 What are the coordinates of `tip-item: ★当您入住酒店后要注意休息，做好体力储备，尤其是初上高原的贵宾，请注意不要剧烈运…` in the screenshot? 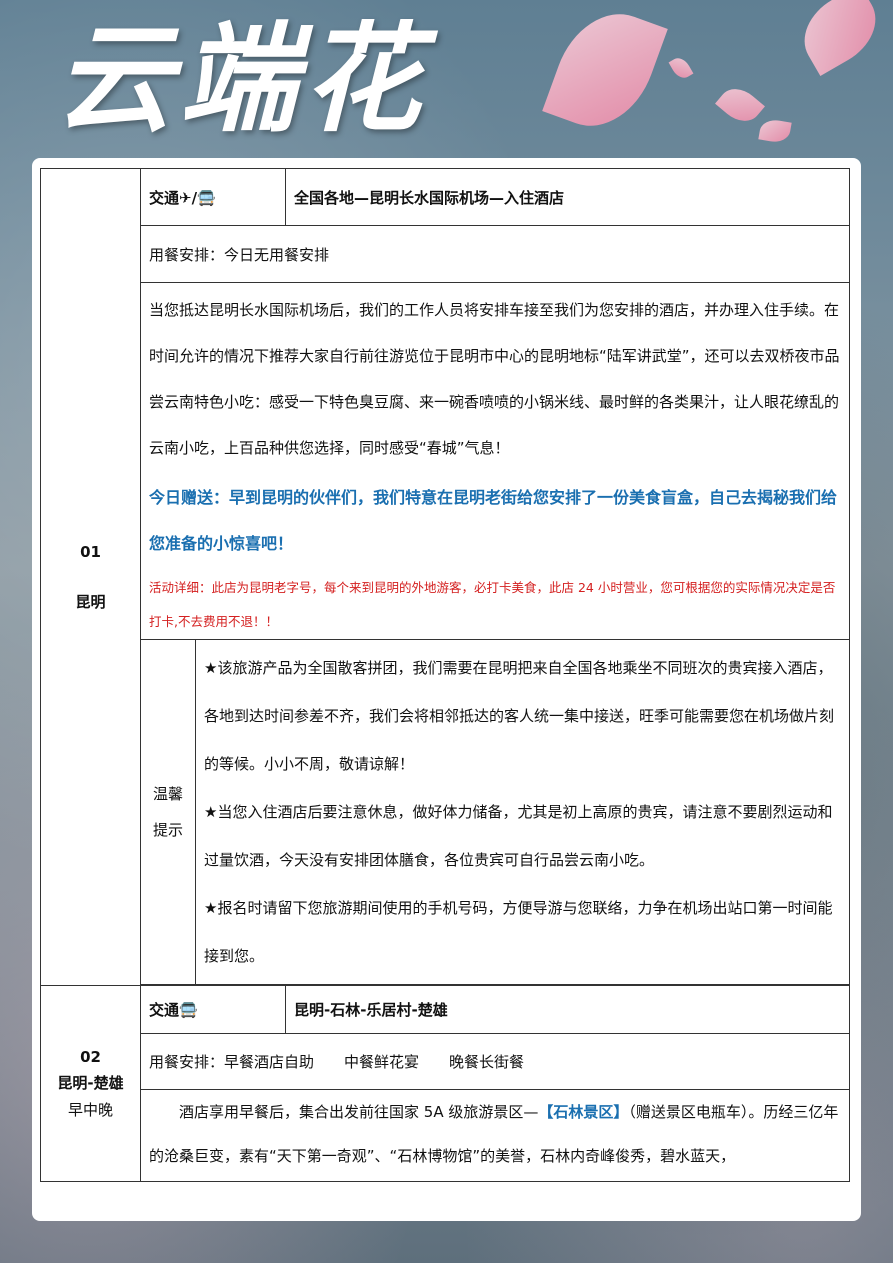 It's located at (518, 836).